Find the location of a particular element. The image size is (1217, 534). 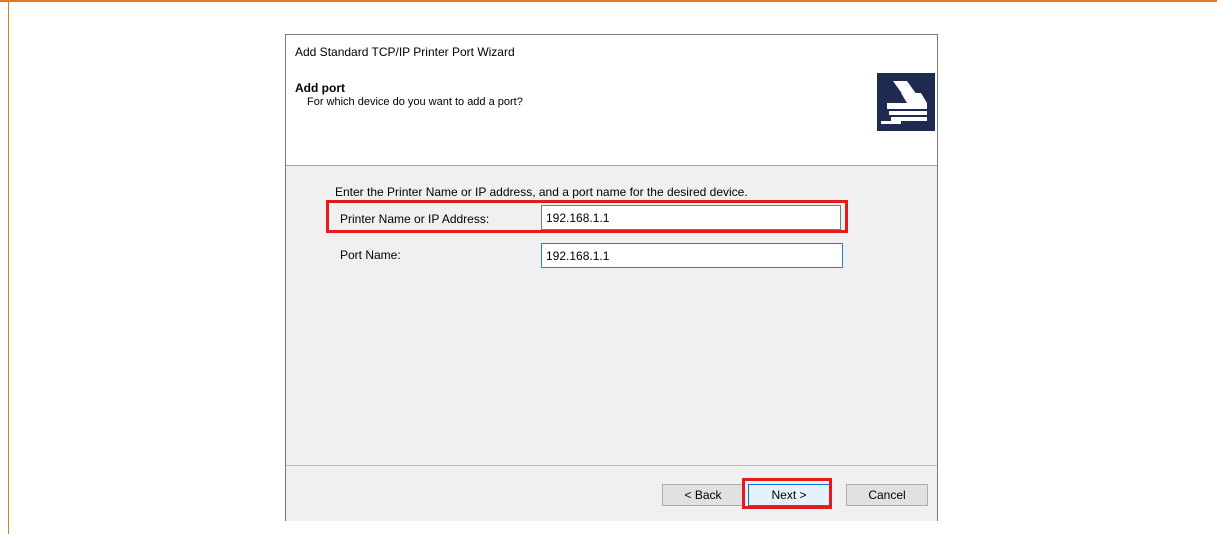

window-title: Add Standard TCP/IP Printer Port Wizard is located at coordinates (405, 52).